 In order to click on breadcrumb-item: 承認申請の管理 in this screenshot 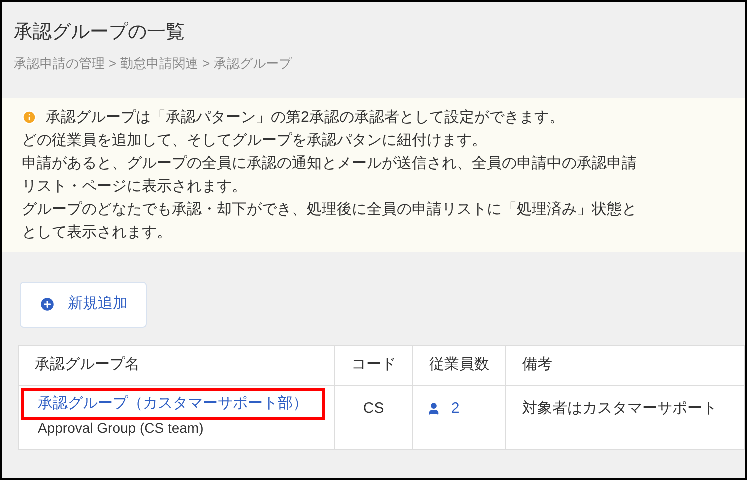, I will do `click(59, 64)`.